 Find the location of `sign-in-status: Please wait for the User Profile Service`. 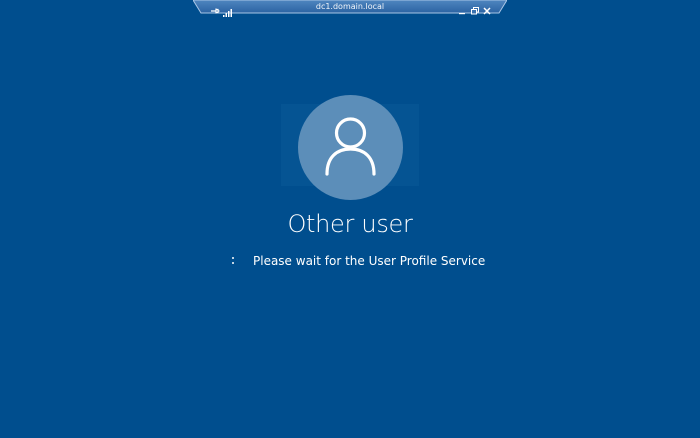

sign-in-status: Please wait for the User Profile Service is located at coordinates (350, 261).